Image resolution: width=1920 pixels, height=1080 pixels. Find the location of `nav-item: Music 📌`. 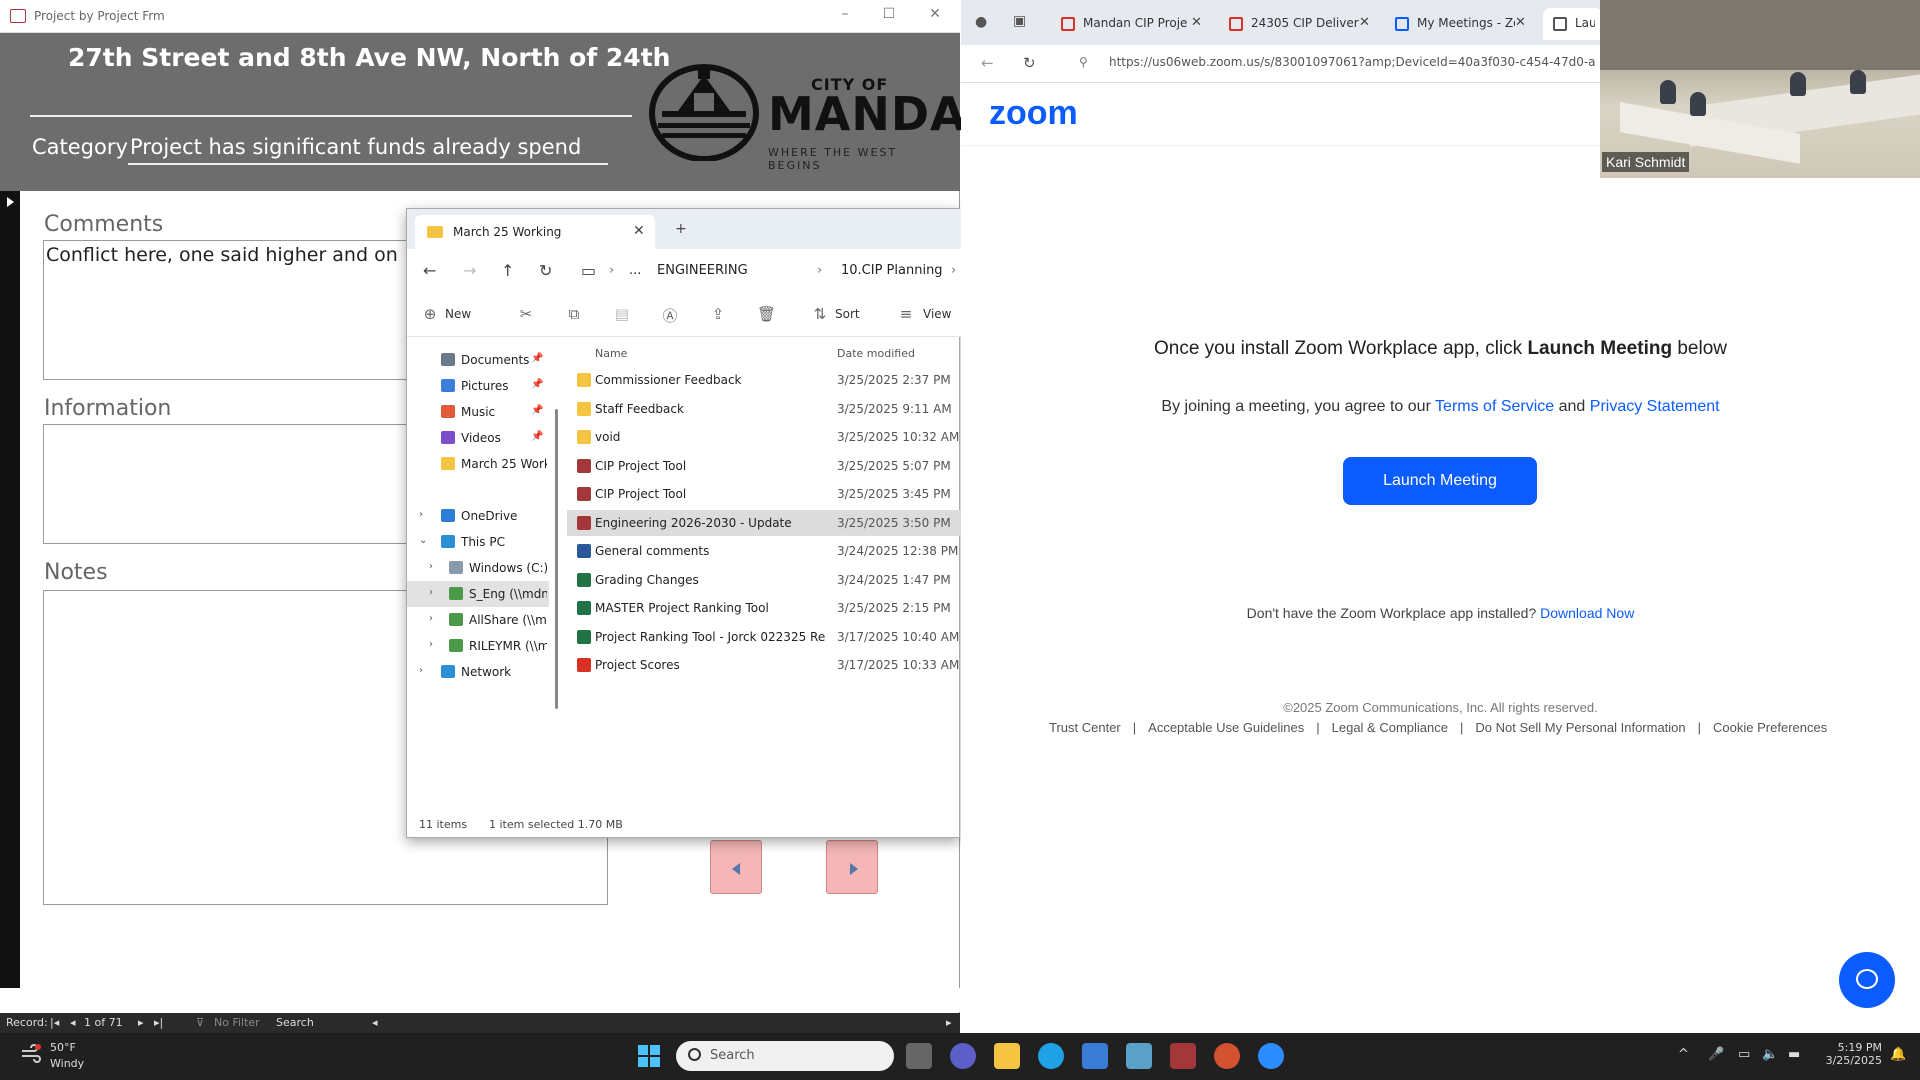

nav-item: Music 📌 is located at coordinates (478, 412).